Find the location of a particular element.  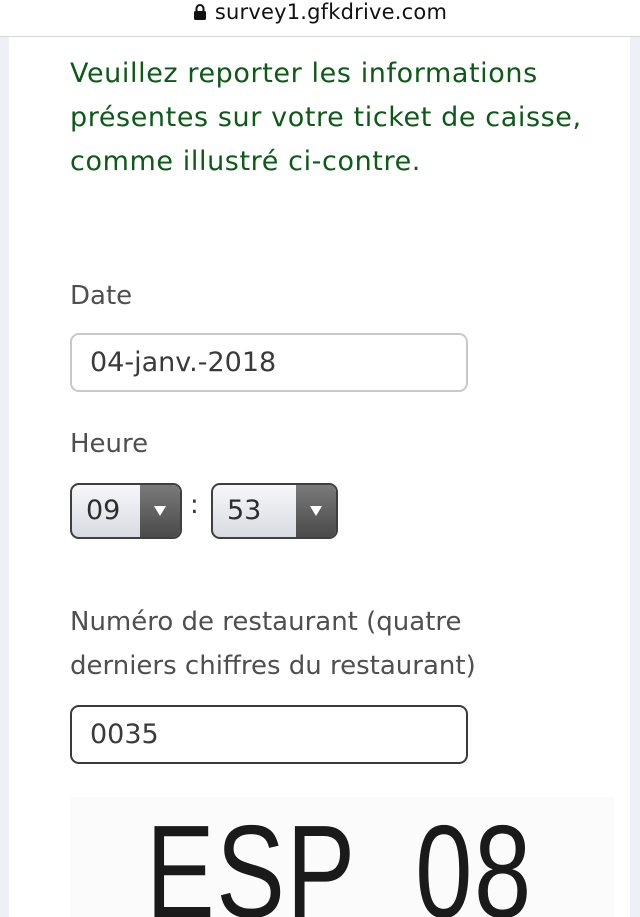

time-label: Heure is located at coordinates (109, 444).